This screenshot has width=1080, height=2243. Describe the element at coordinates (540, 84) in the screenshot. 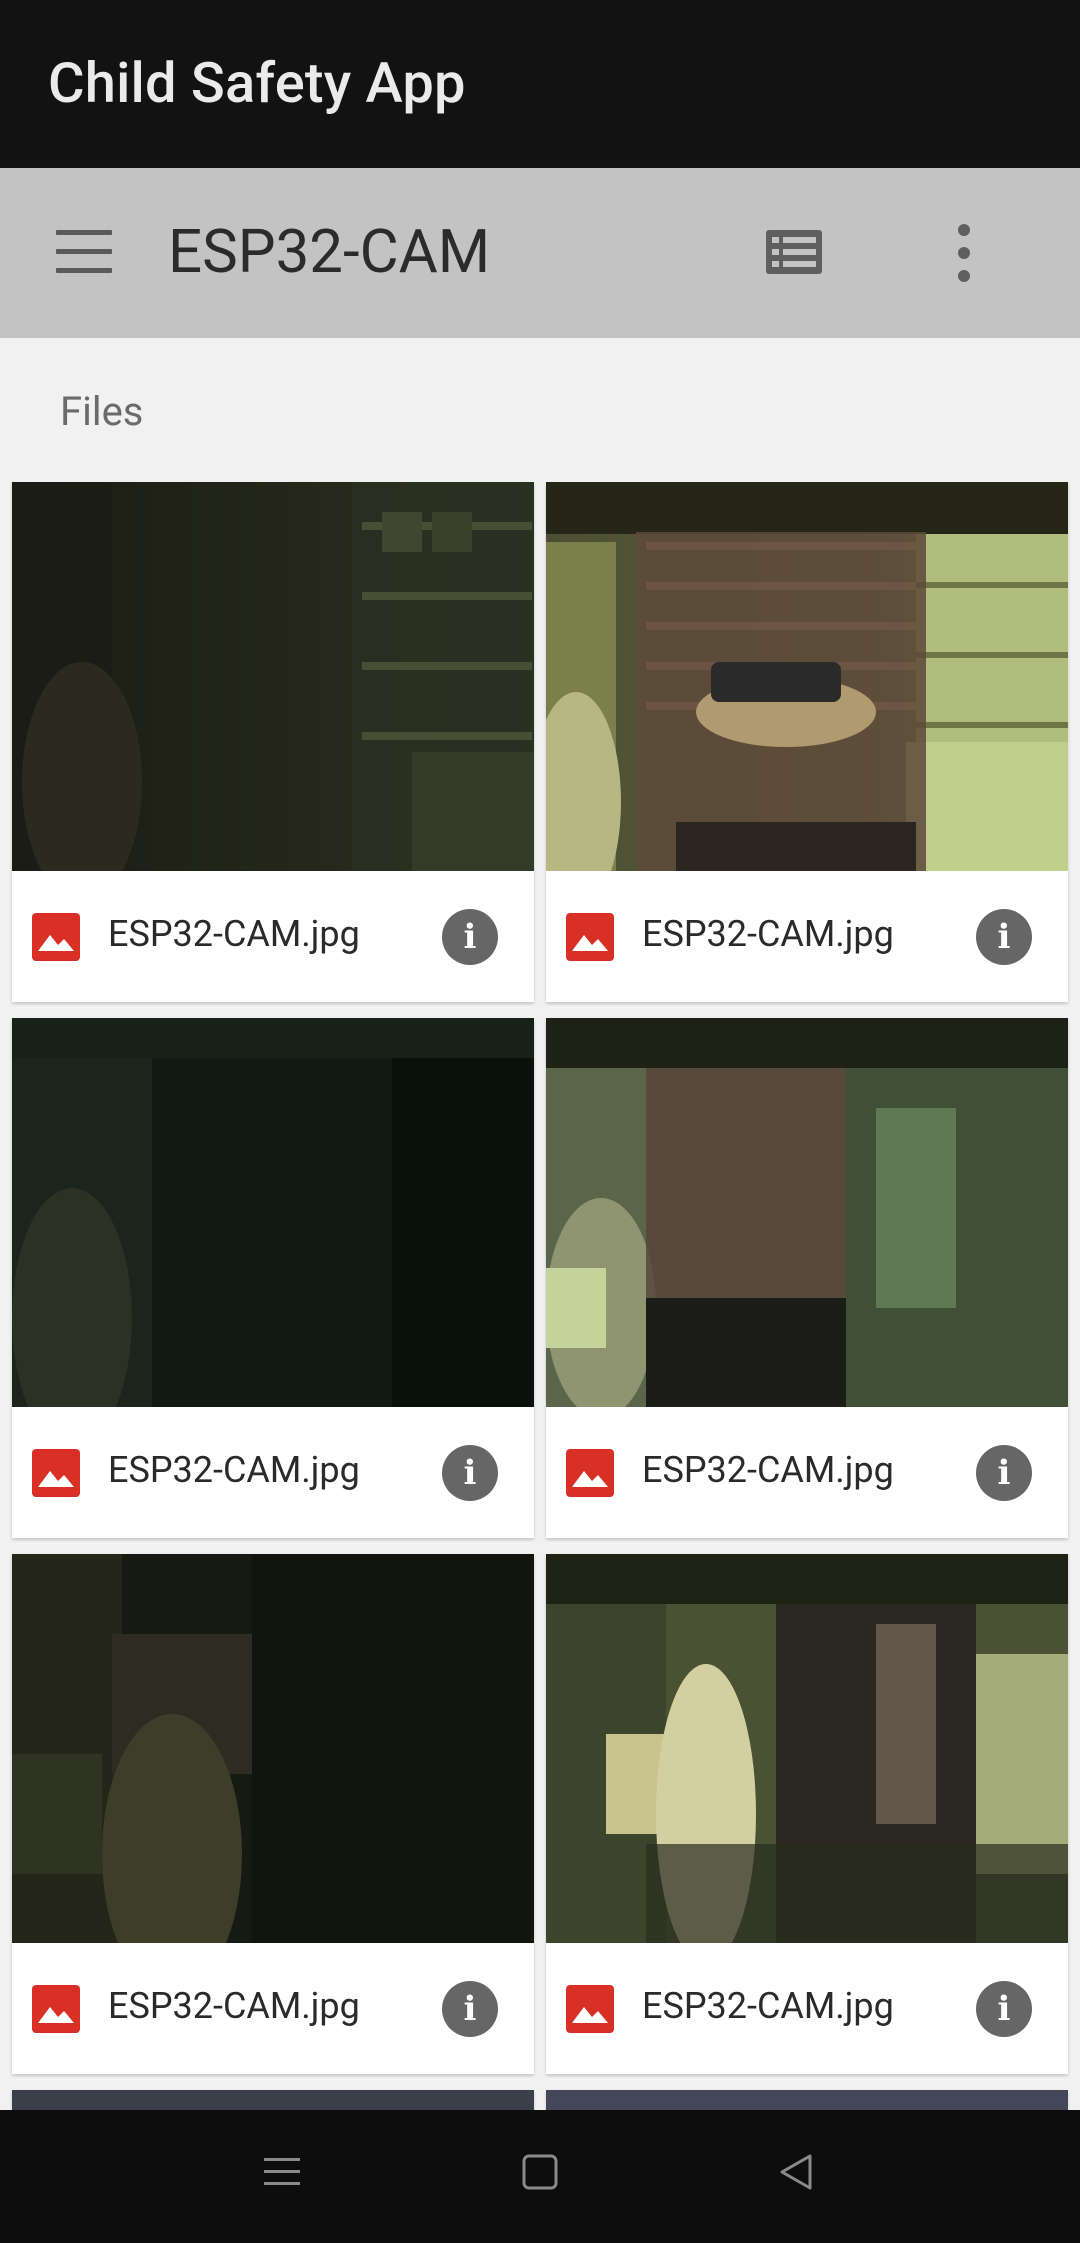

I see `app-bar: Child Safety App` at that location.